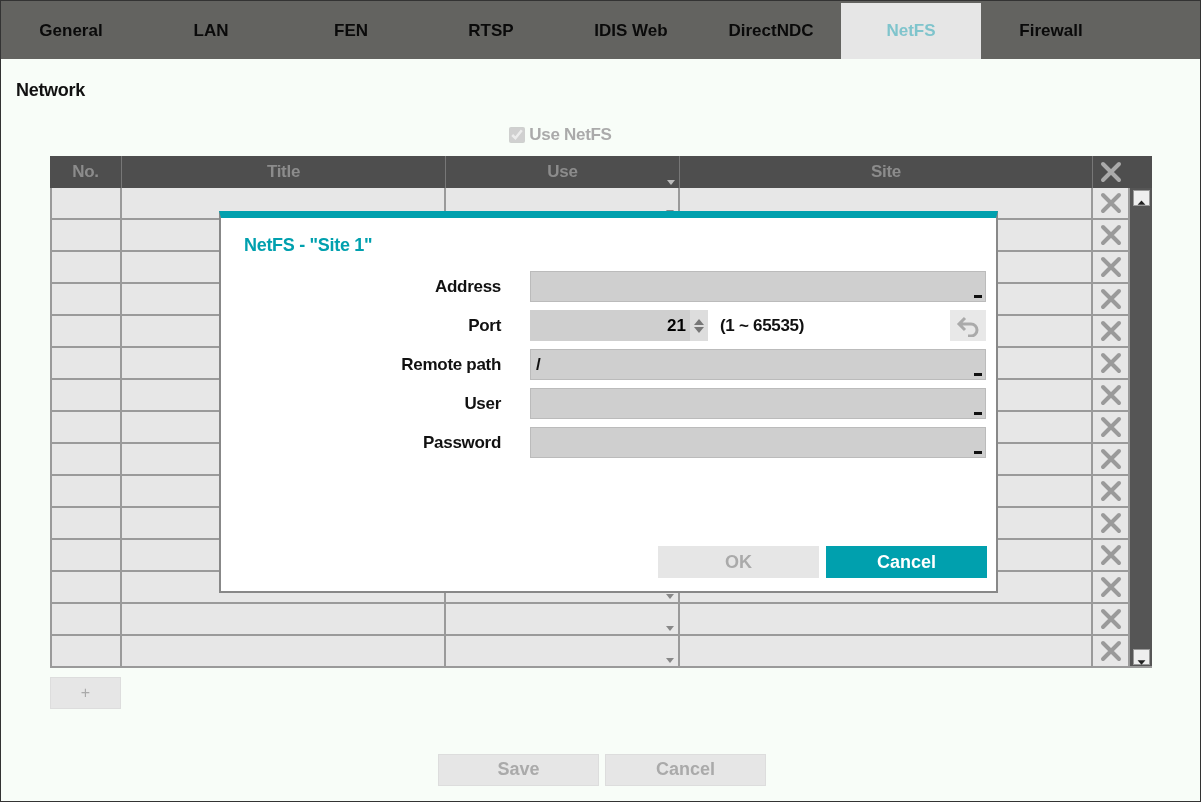  Describe the element at coordinates (482, 403) in the screenshot. I see `field-label: User` at that location.